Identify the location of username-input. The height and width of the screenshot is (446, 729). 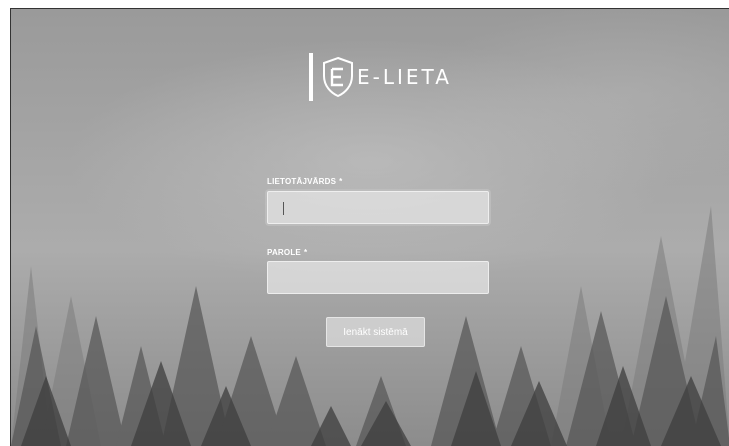
(378, 207).